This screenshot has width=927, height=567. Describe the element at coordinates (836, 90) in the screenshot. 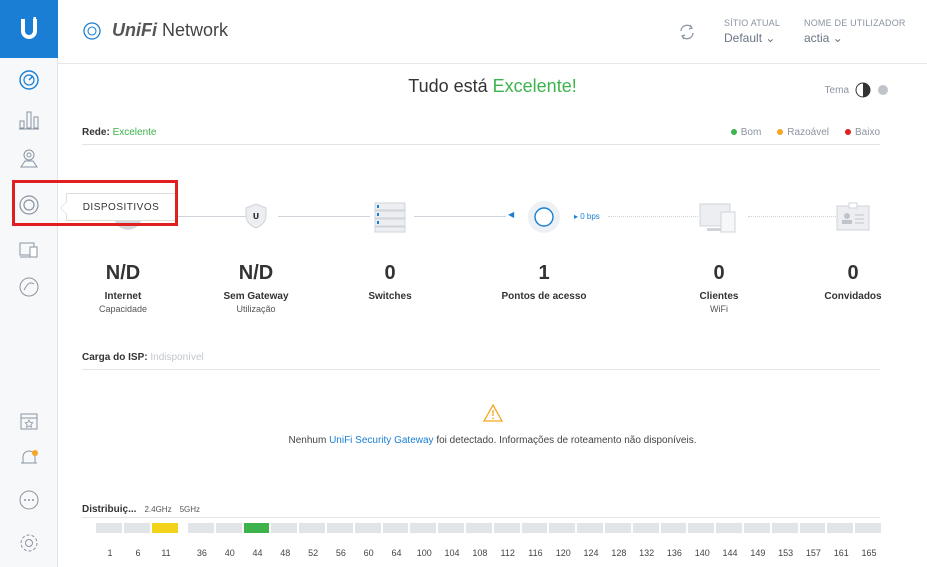

I see `theme-label: Tema` at that location.